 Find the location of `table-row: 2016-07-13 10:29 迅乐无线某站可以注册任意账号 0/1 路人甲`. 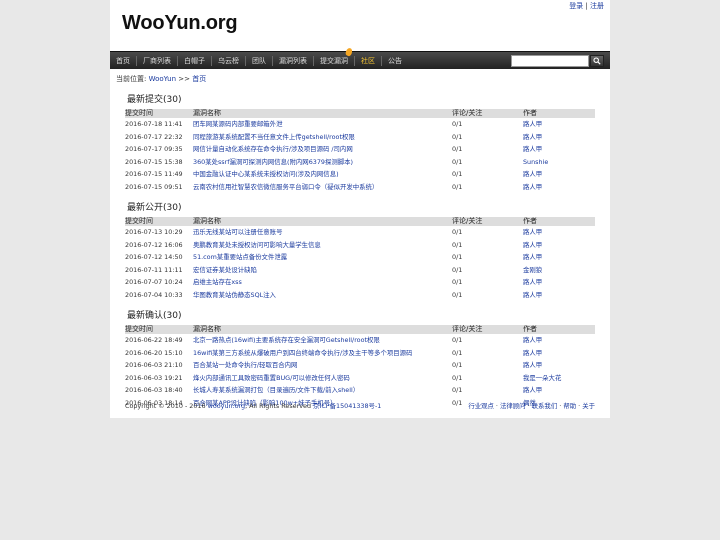

table-row: 2016-07-13 10:29 迅乐无线某站可以注册任意账号 0/1 路人甲 is located at coordinates (360, 232).